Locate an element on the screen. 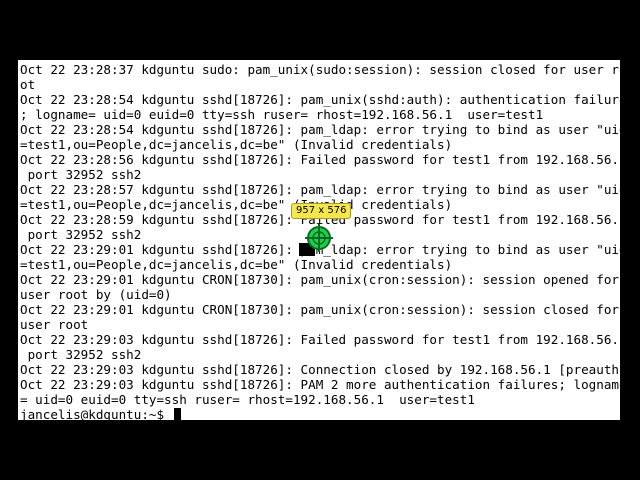 Image resolution: width=640 pixels, height=480 pixels. selection-size-badge: 957 x 576 is located at coordinates (321, 211).